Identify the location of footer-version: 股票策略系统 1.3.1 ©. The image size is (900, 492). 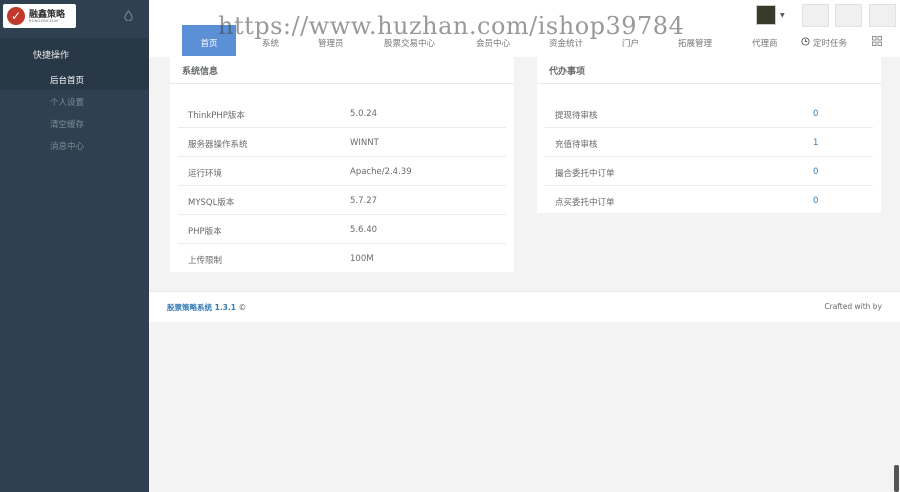
(206, 307).